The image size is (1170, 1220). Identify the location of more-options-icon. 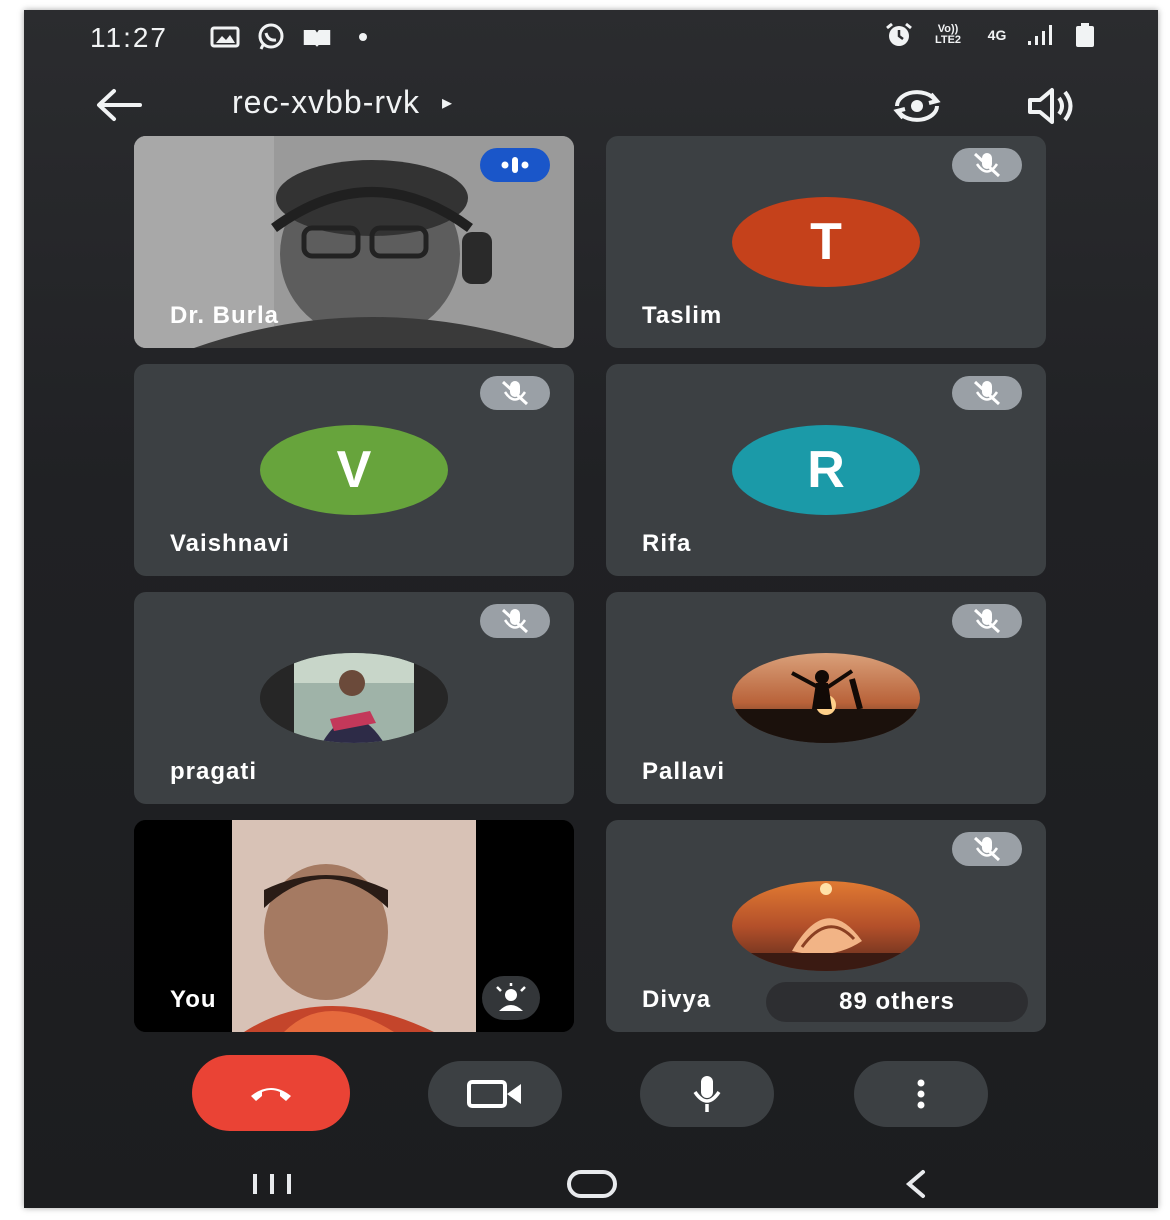
(921, 1094).